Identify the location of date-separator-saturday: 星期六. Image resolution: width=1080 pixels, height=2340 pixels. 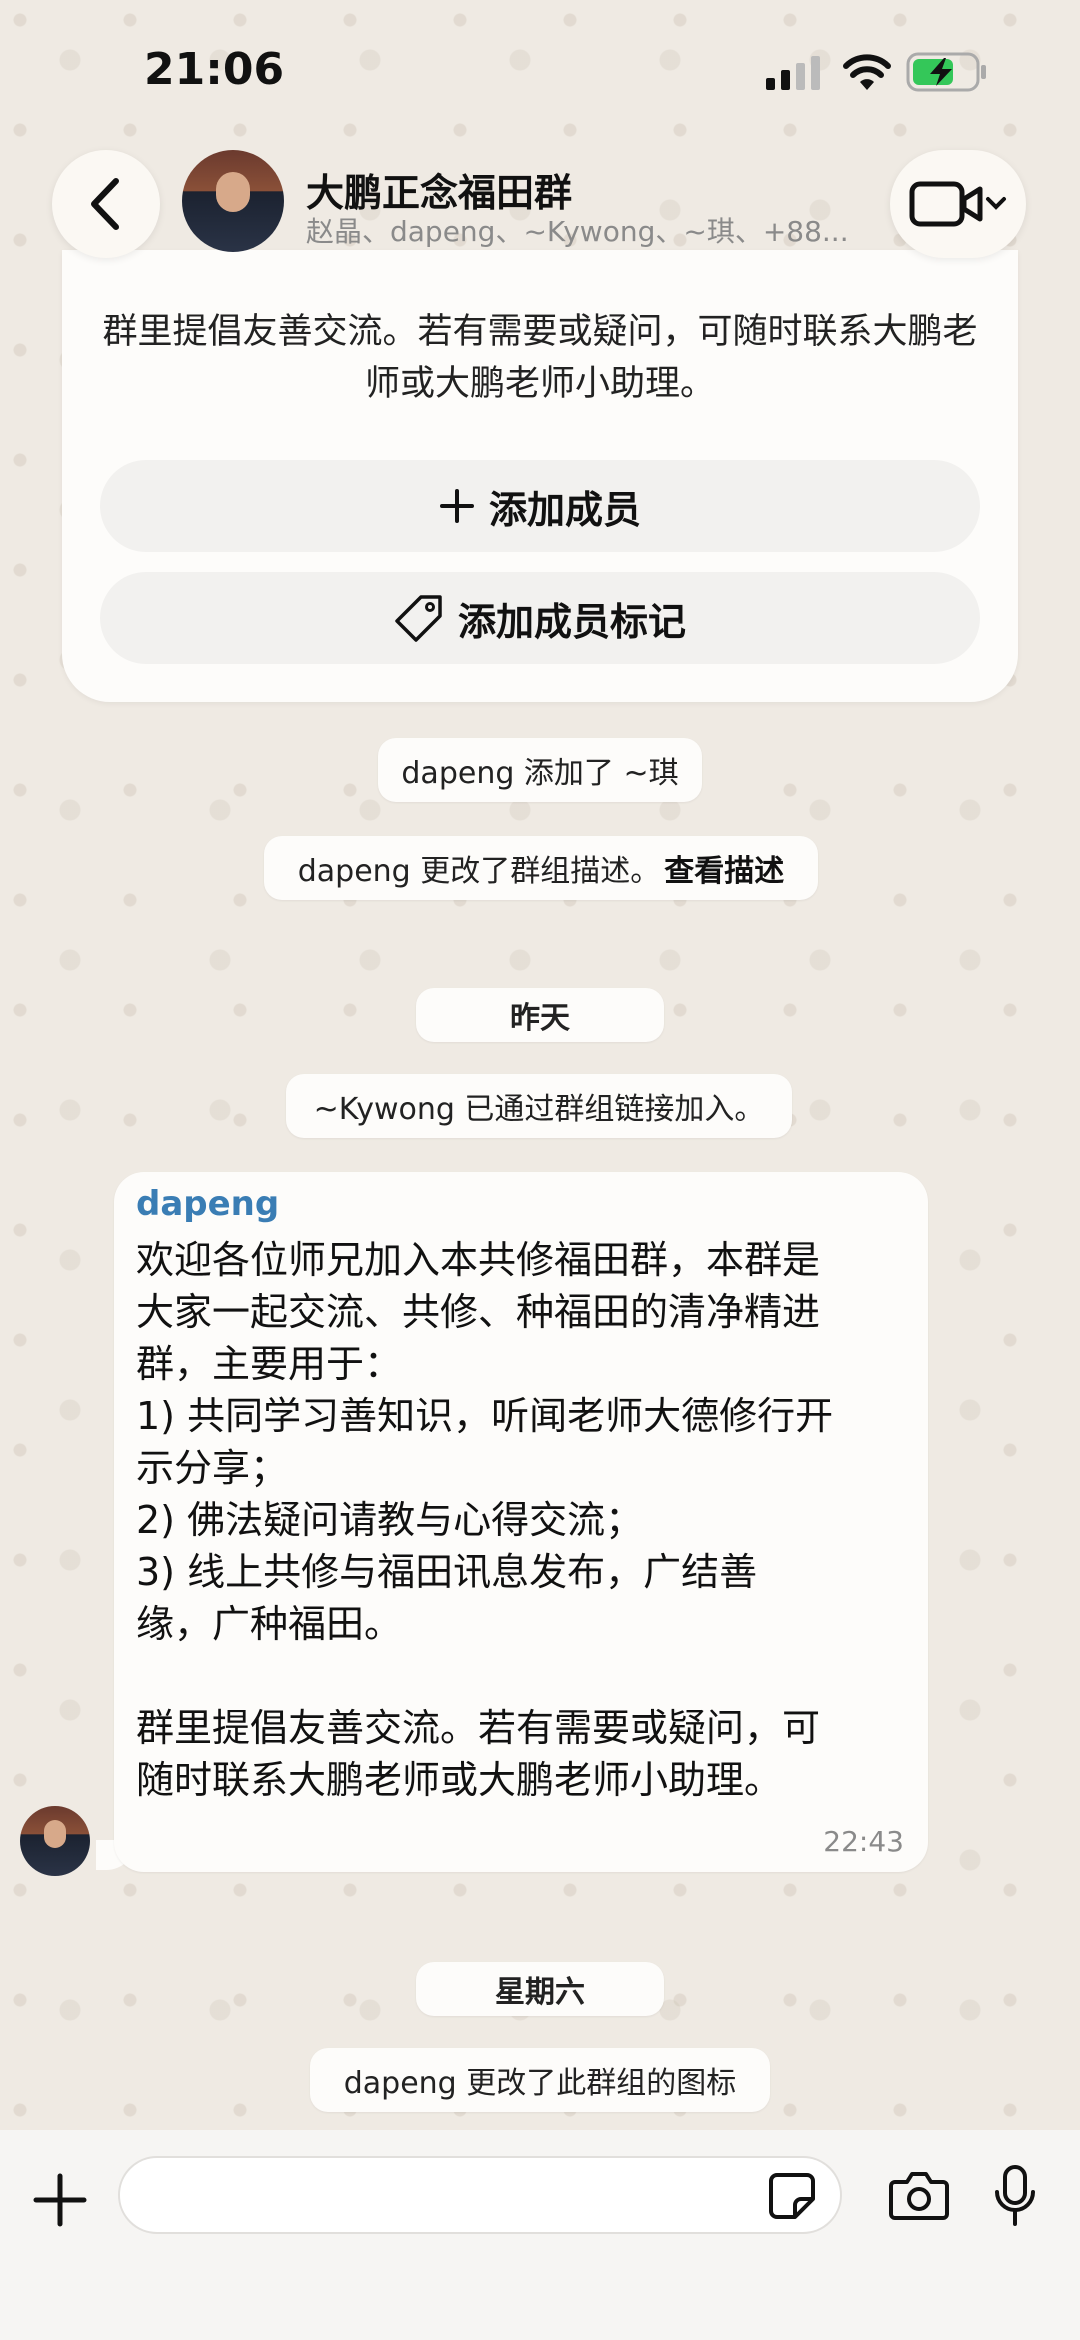
(540, 1989).